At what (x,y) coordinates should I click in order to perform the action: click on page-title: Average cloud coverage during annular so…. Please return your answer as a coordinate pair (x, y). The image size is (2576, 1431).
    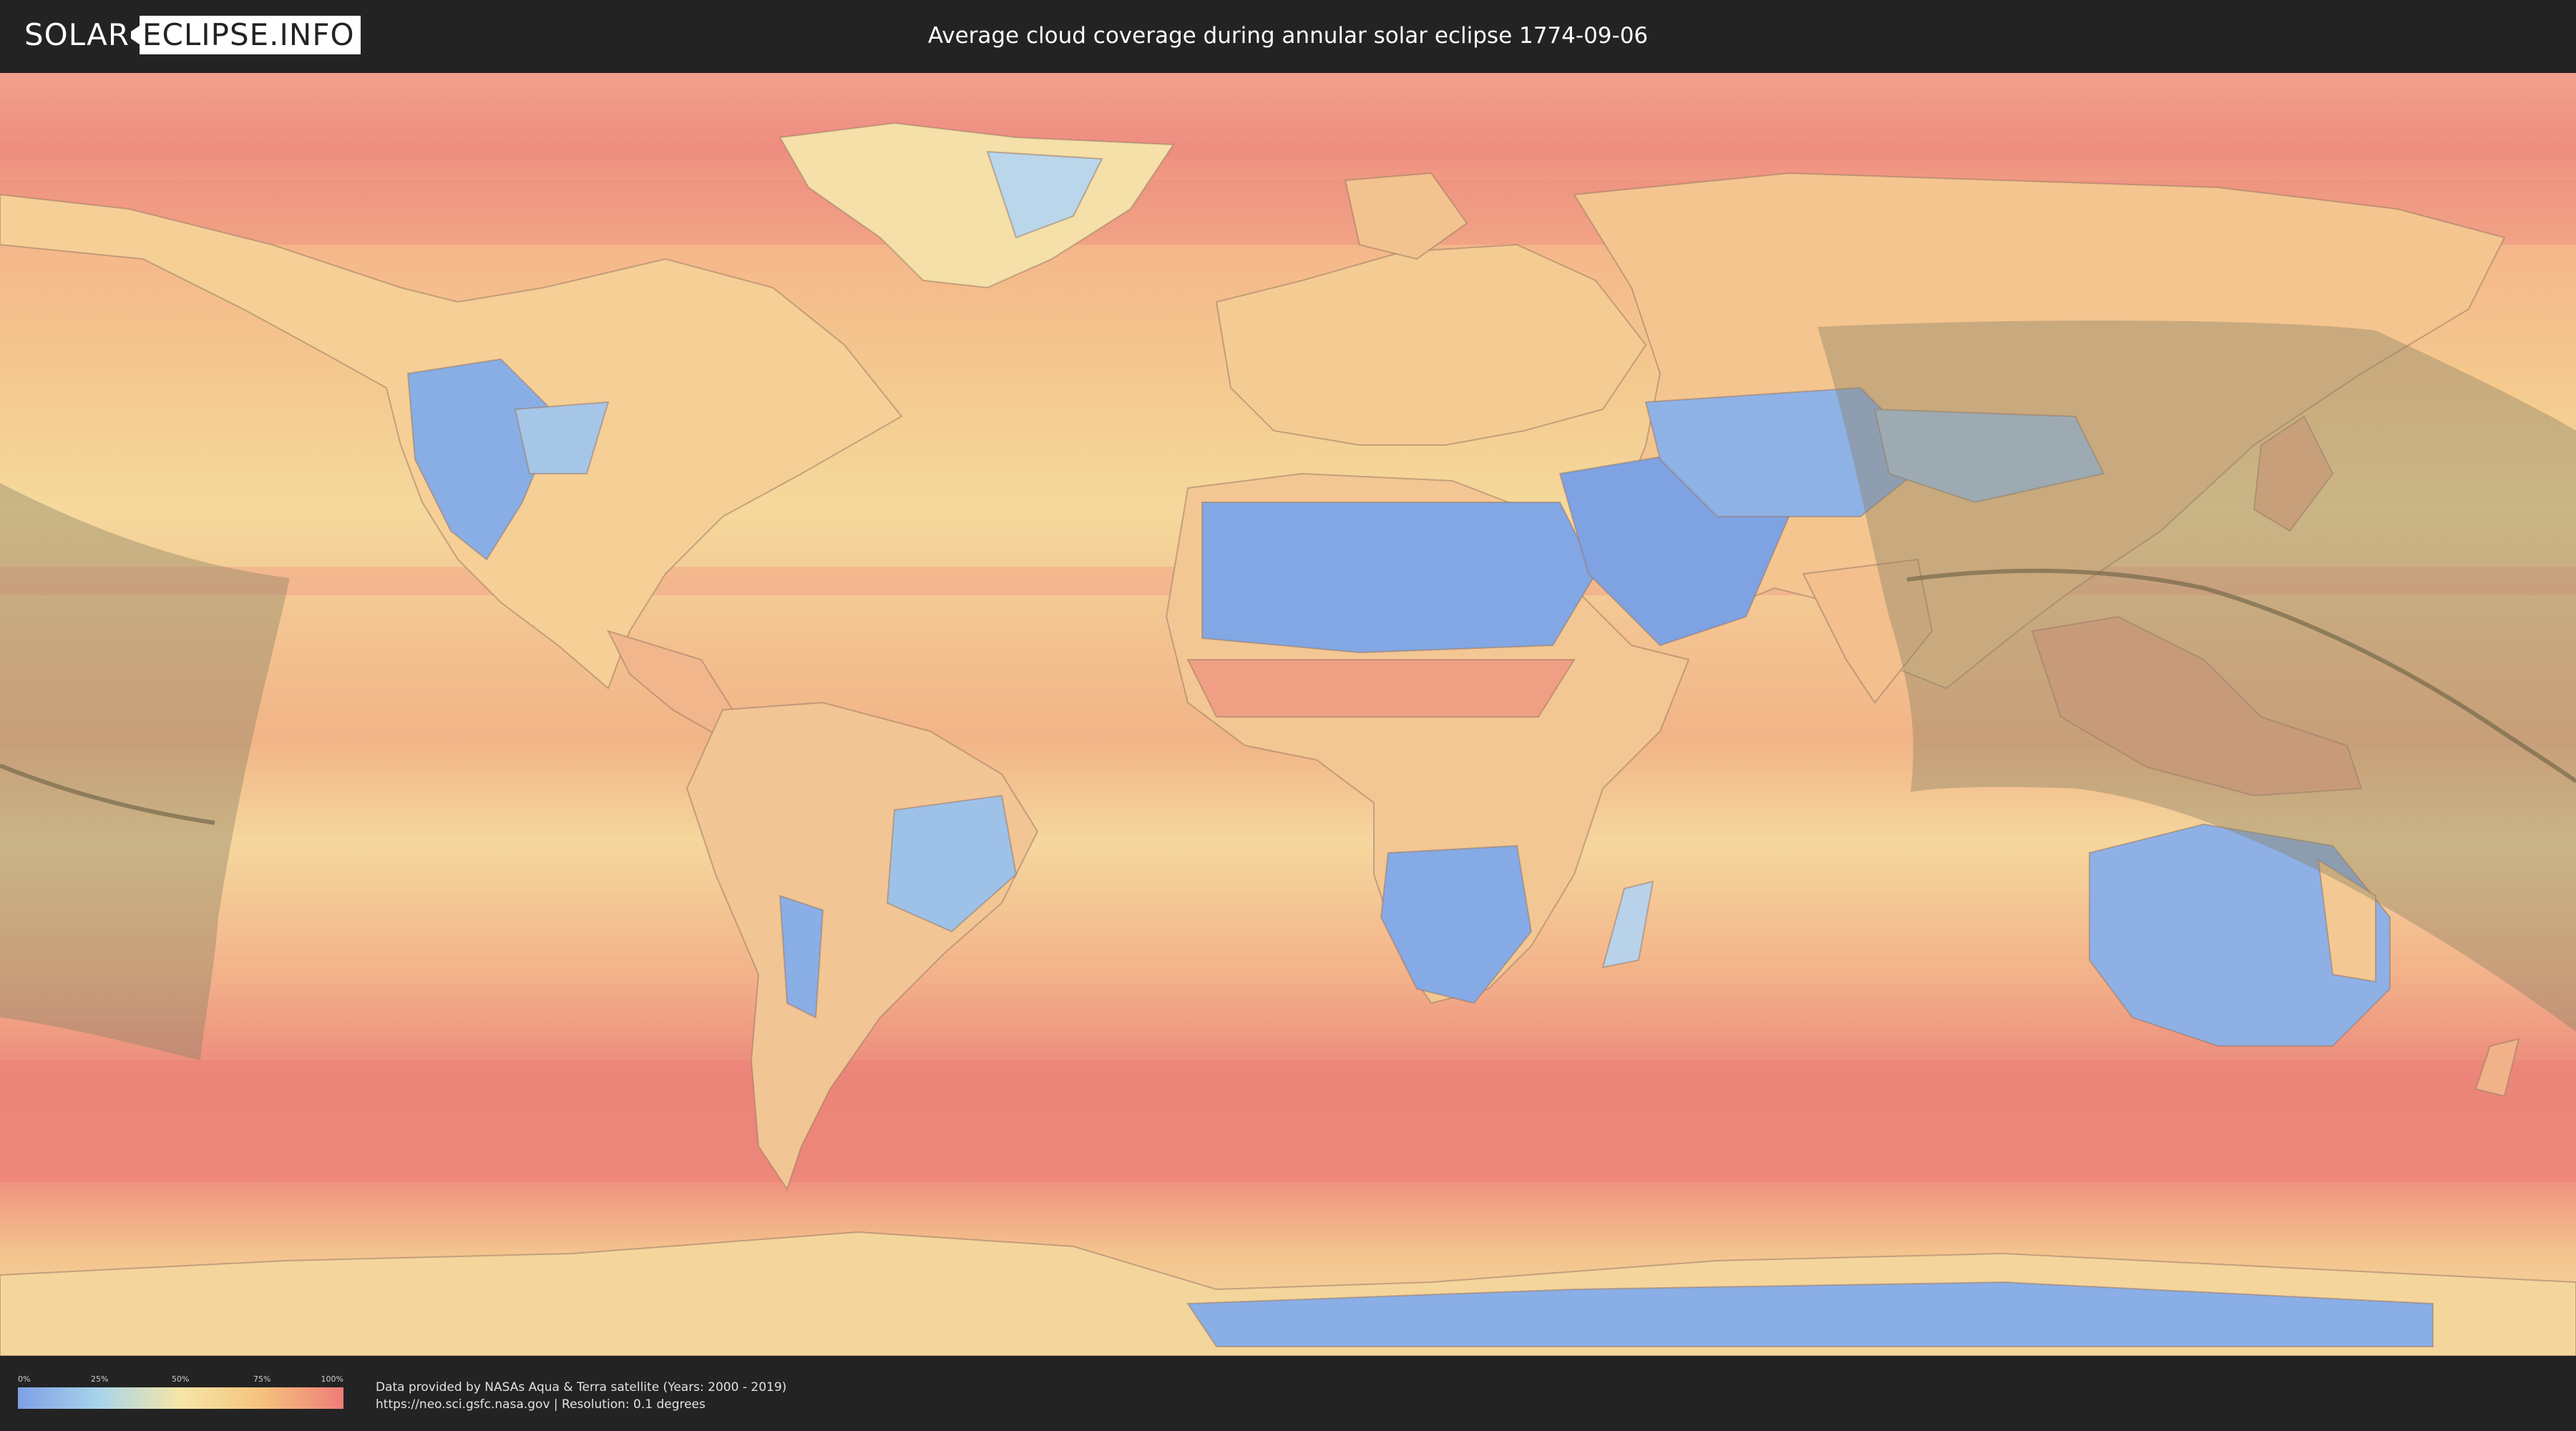
    Looking at the image, I should click on (1288, 36).